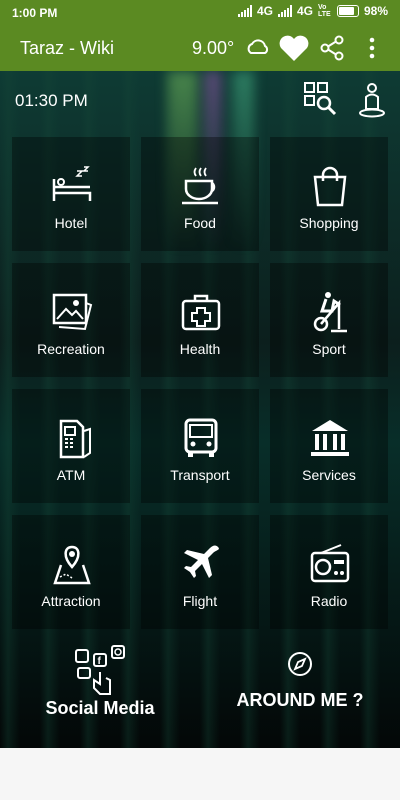 The image size is (400, 800). I want to click on compass-icon, so click(300, 664).